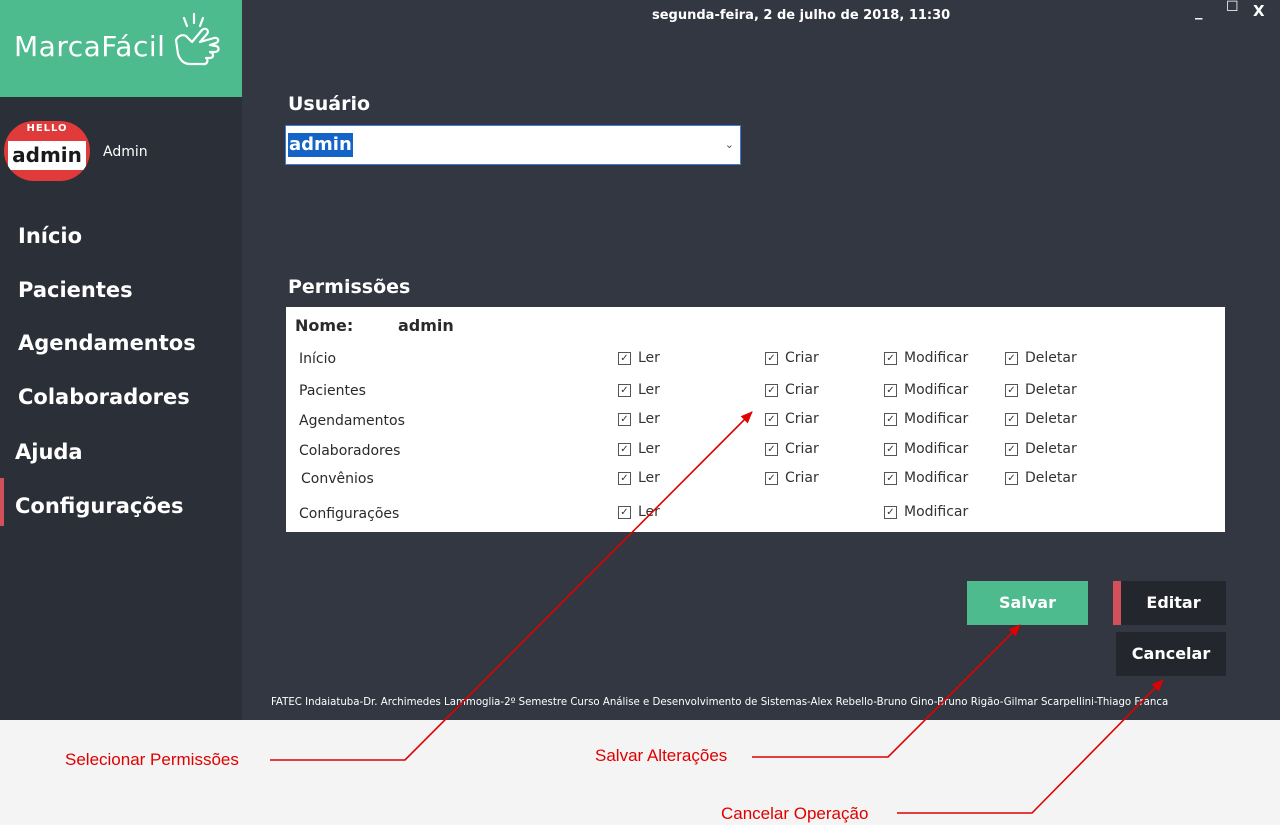  I want to click on arrow-salvar, so click(886, 691).